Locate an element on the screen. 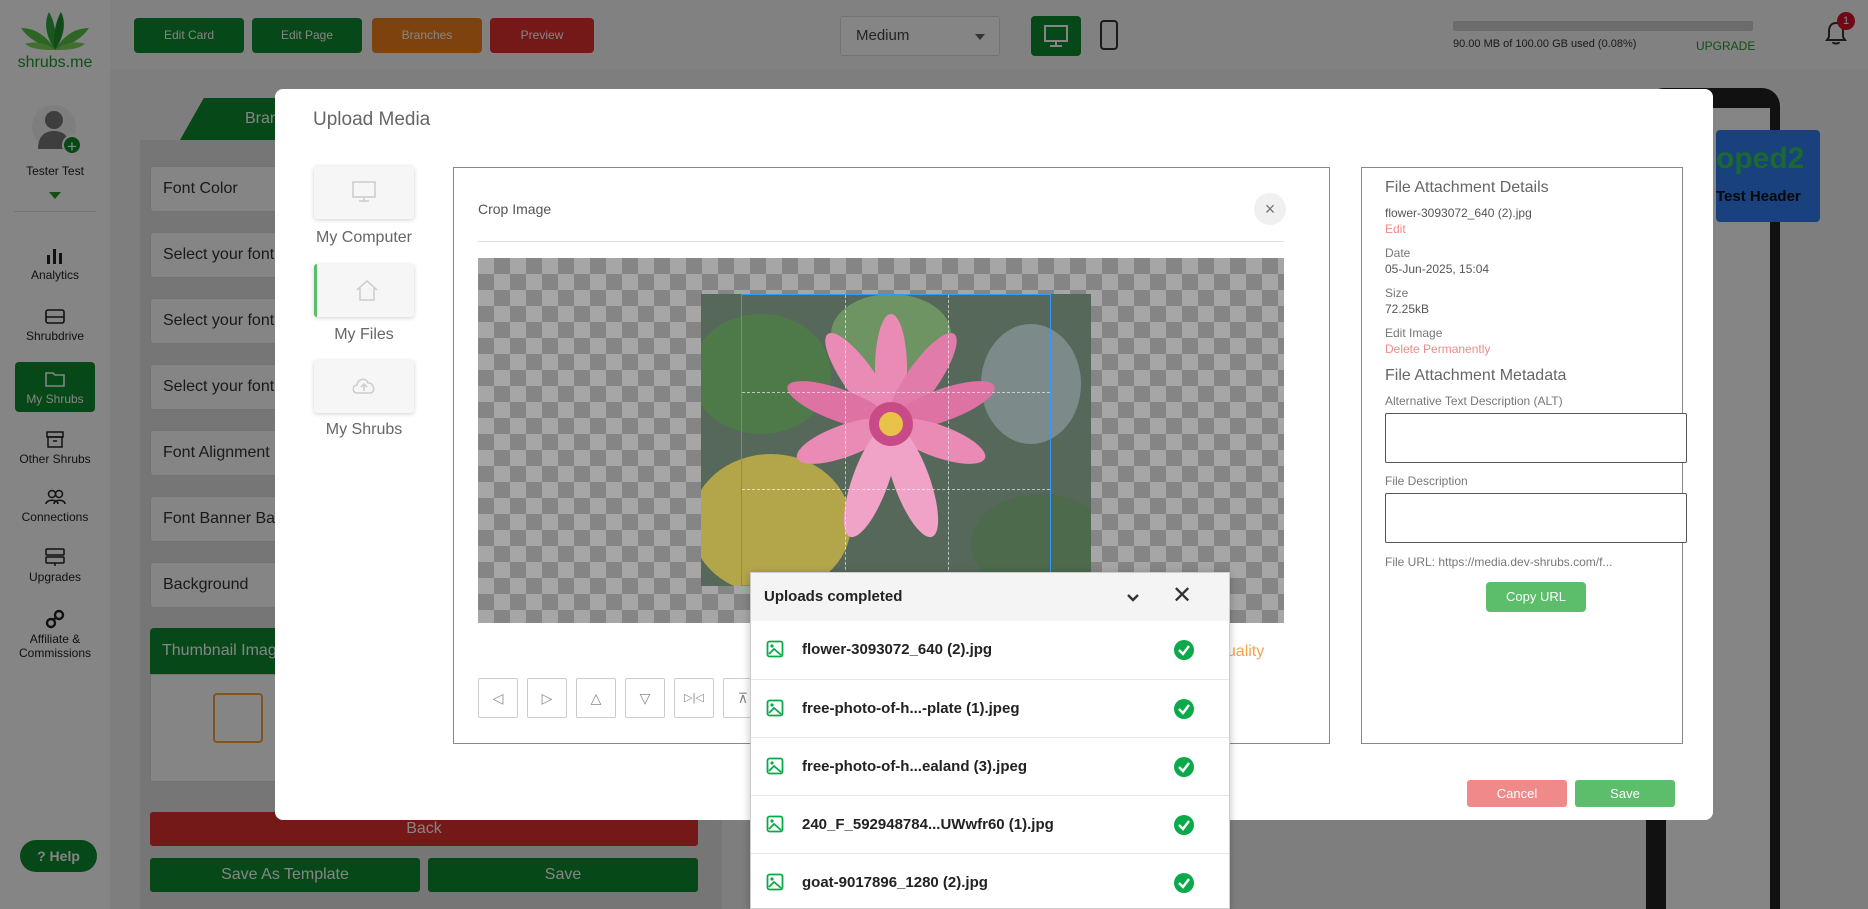 This screenshot has width=1868, height=909. source-my-shrubs is located at coordinates (364, 386).